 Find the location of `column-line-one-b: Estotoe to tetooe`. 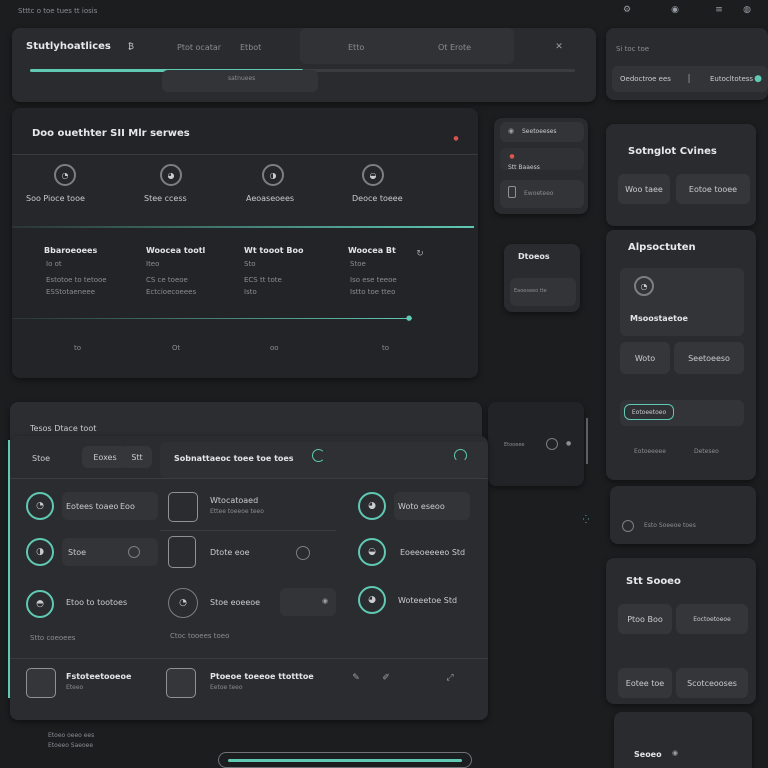

column-line-one-b: Estotoe to tetooe is located at coordinates (76, 280).